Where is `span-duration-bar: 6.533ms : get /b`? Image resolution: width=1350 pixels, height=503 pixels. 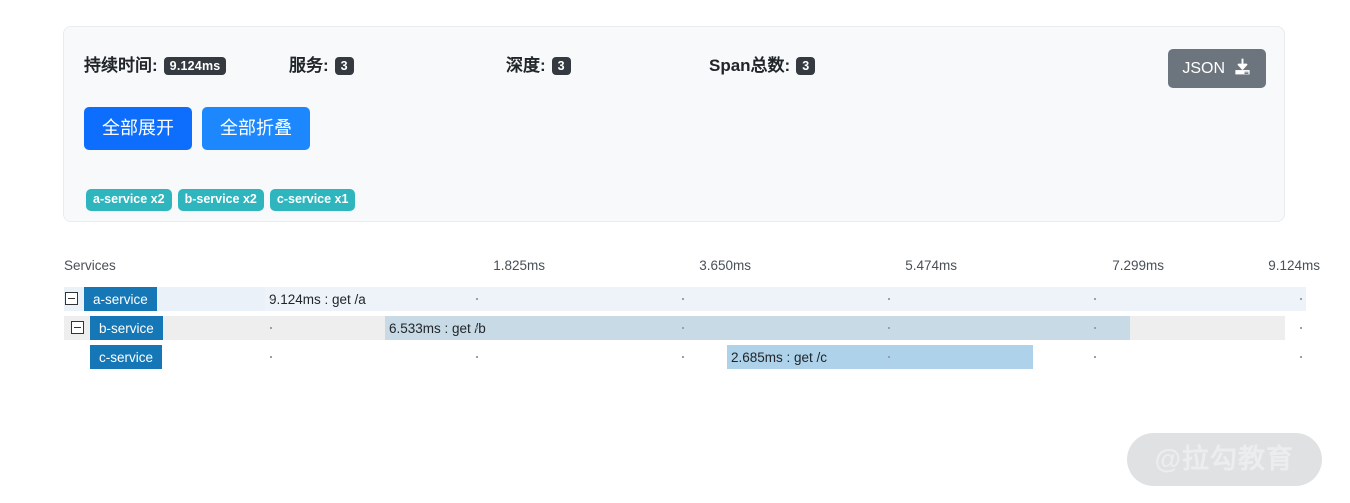 span-duration-bar: 6.533ms : get /b is located at coordinates (757, 328).